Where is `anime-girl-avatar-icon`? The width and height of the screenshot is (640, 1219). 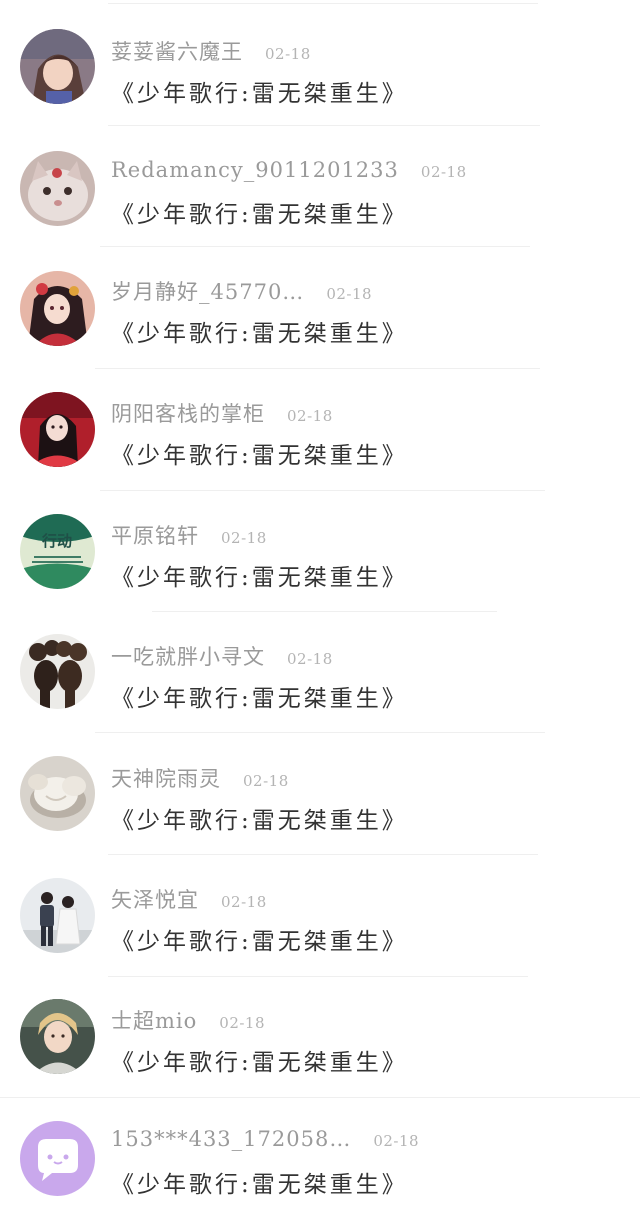
anime-girl-avatar-icon is located at coordinates (57, 308).